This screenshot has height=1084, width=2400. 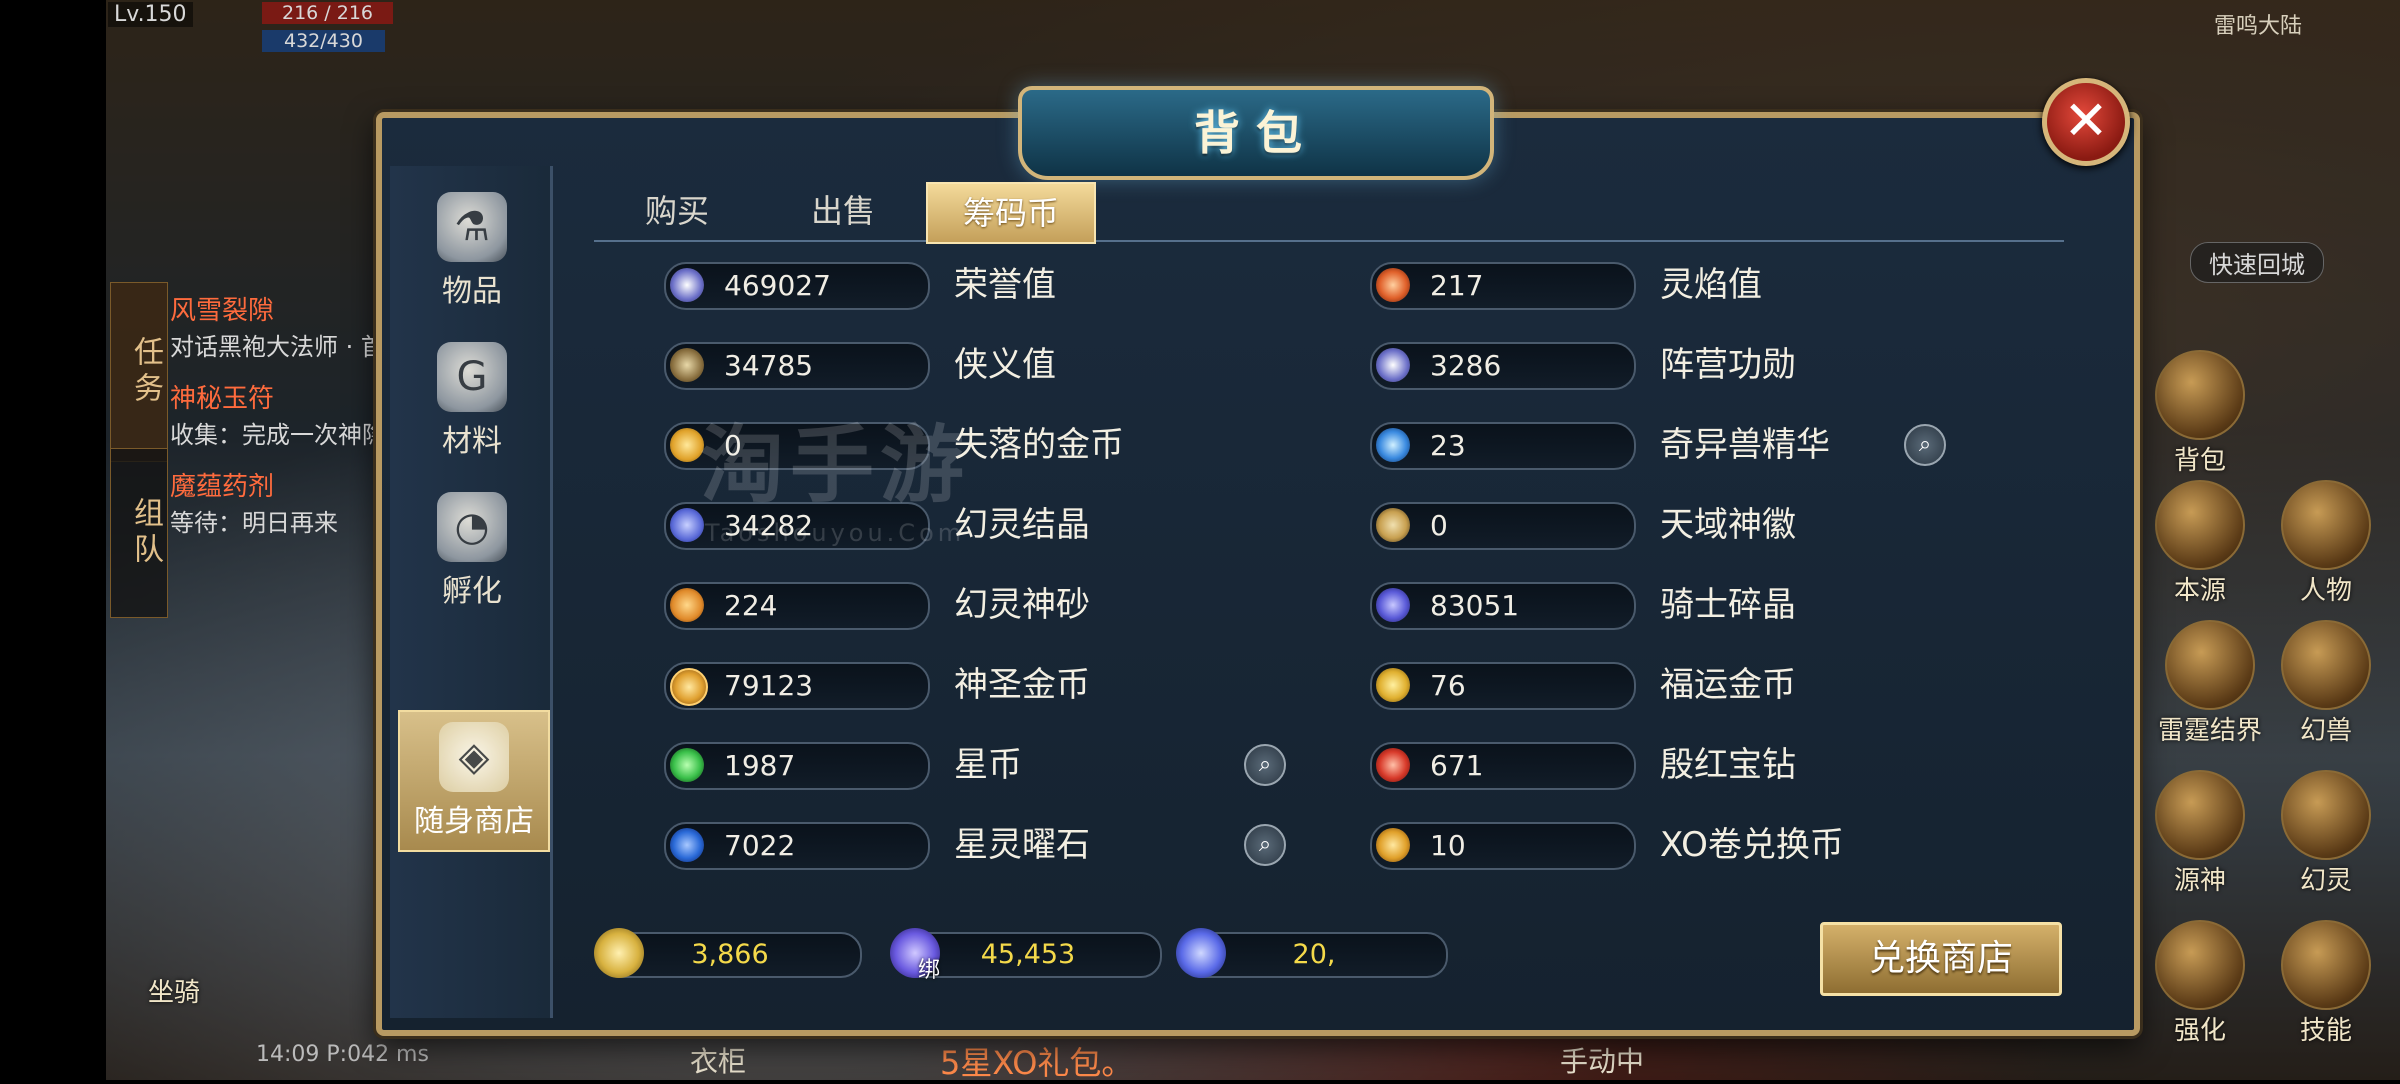 What do you see at coordinates (797, 846) in the screenshot?
I see `currency-value-pill: 7022` at bounding box center [797, 846].